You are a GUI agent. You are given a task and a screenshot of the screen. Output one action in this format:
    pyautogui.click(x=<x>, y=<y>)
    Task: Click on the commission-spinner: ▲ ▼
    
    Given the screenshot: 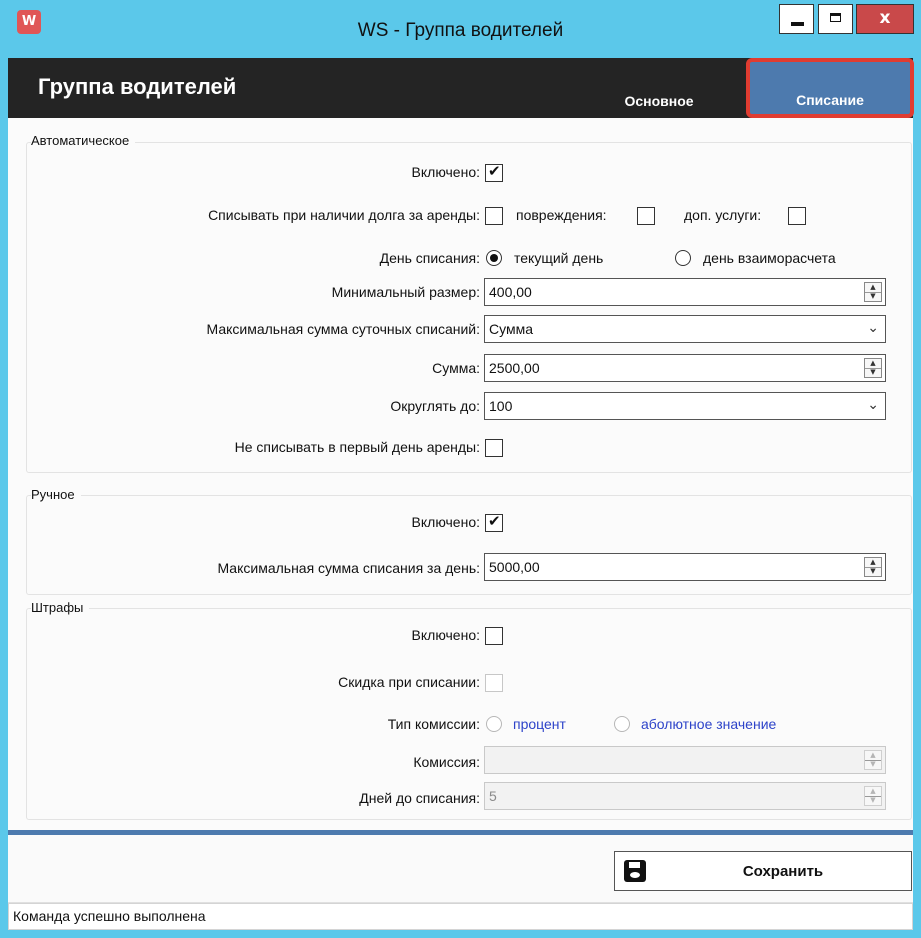 What is the action you would take?
    pyautogui.click(x=873, y=760)
    